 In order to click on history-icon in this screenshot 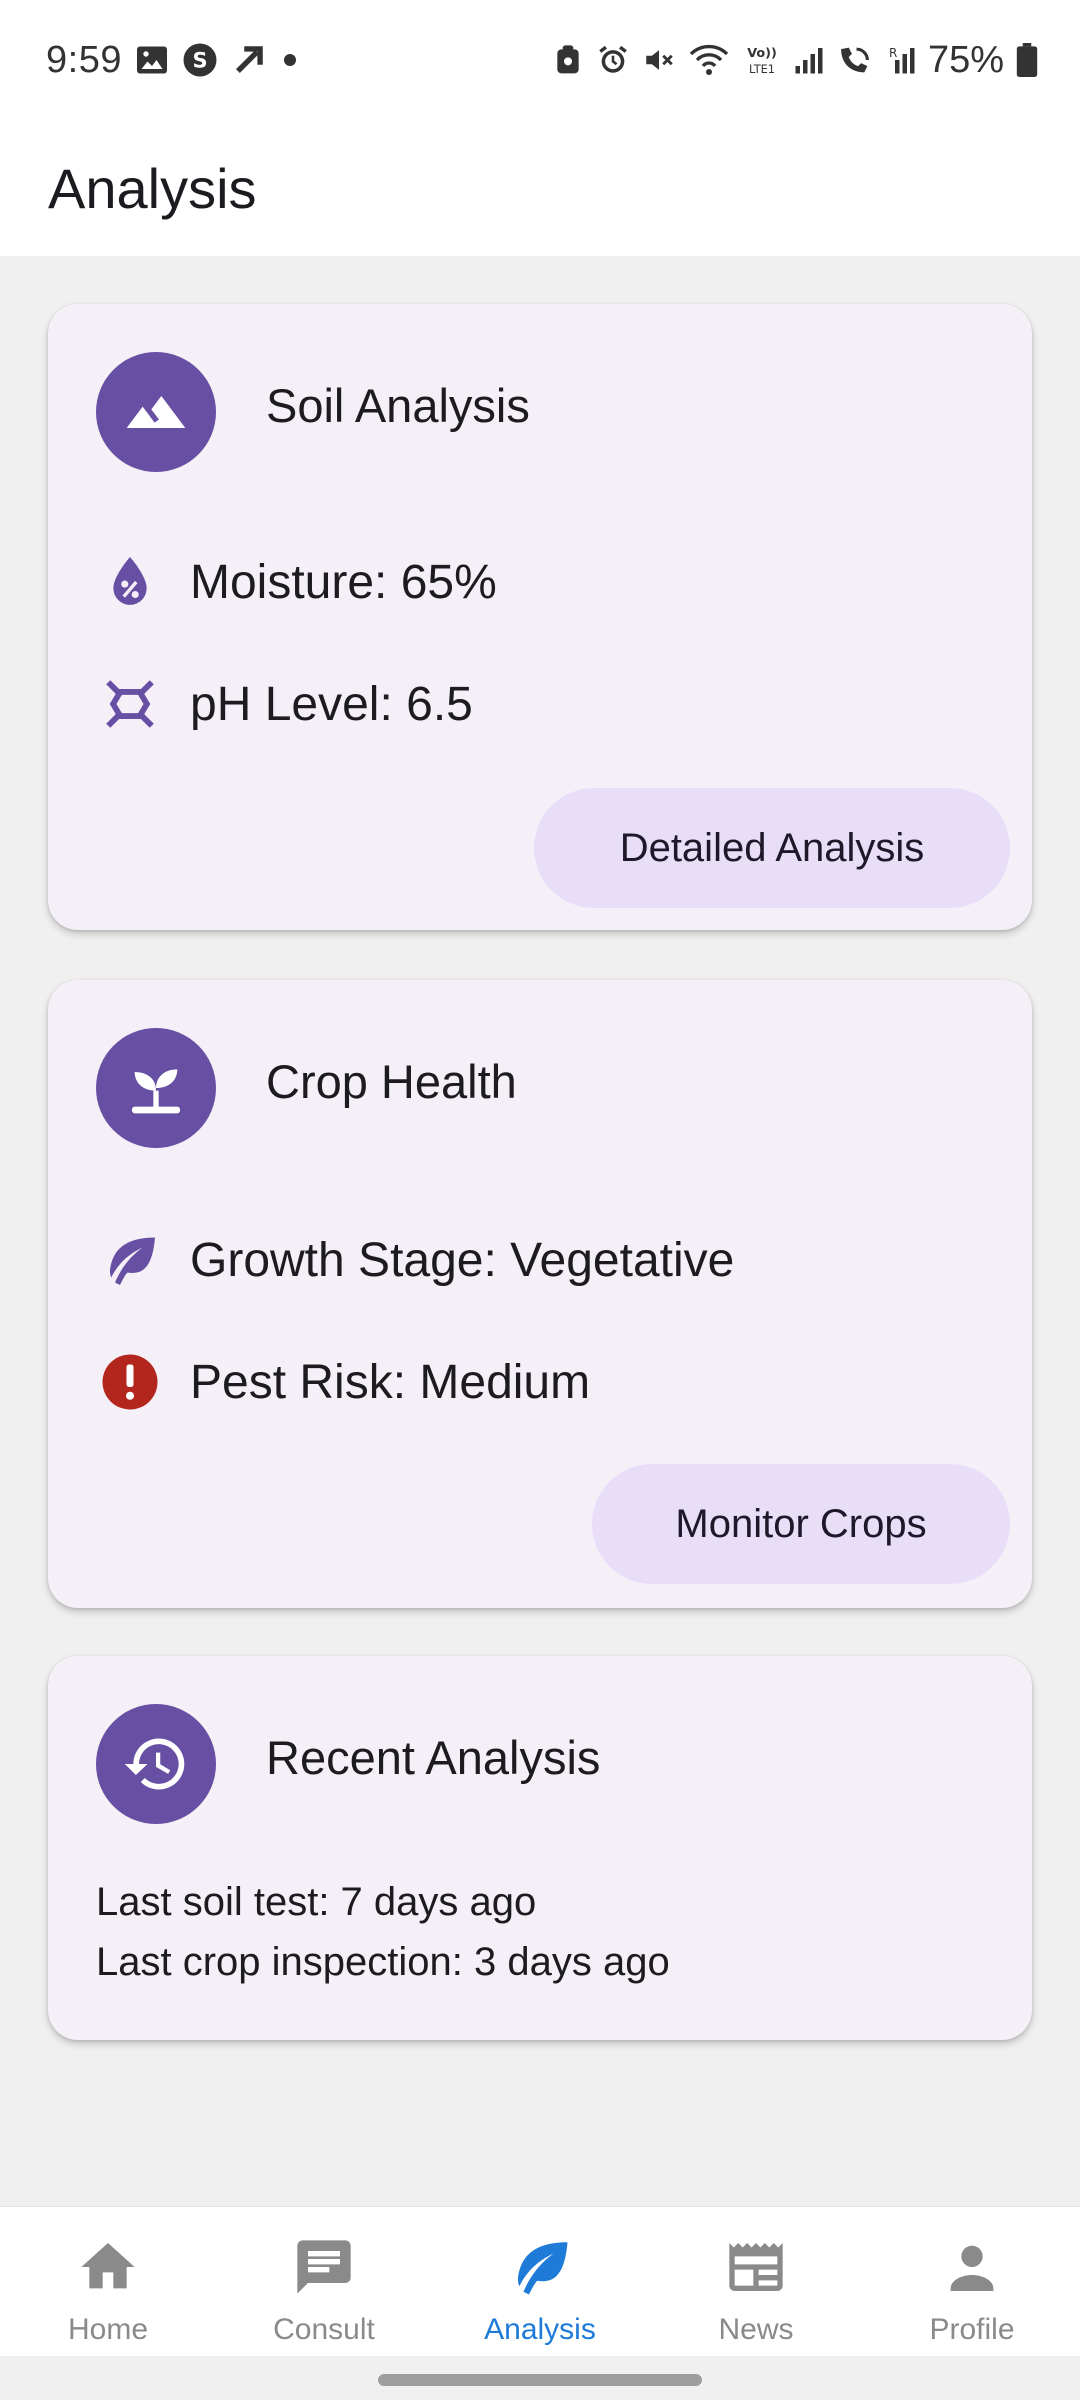, I will do `click(156, 1764)`.